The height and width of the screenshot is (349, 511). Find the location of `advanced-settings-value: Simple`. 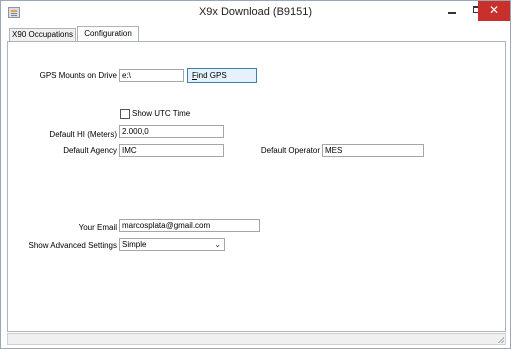

advanced-settings-value: Simple is located at coordinates (134, 244).